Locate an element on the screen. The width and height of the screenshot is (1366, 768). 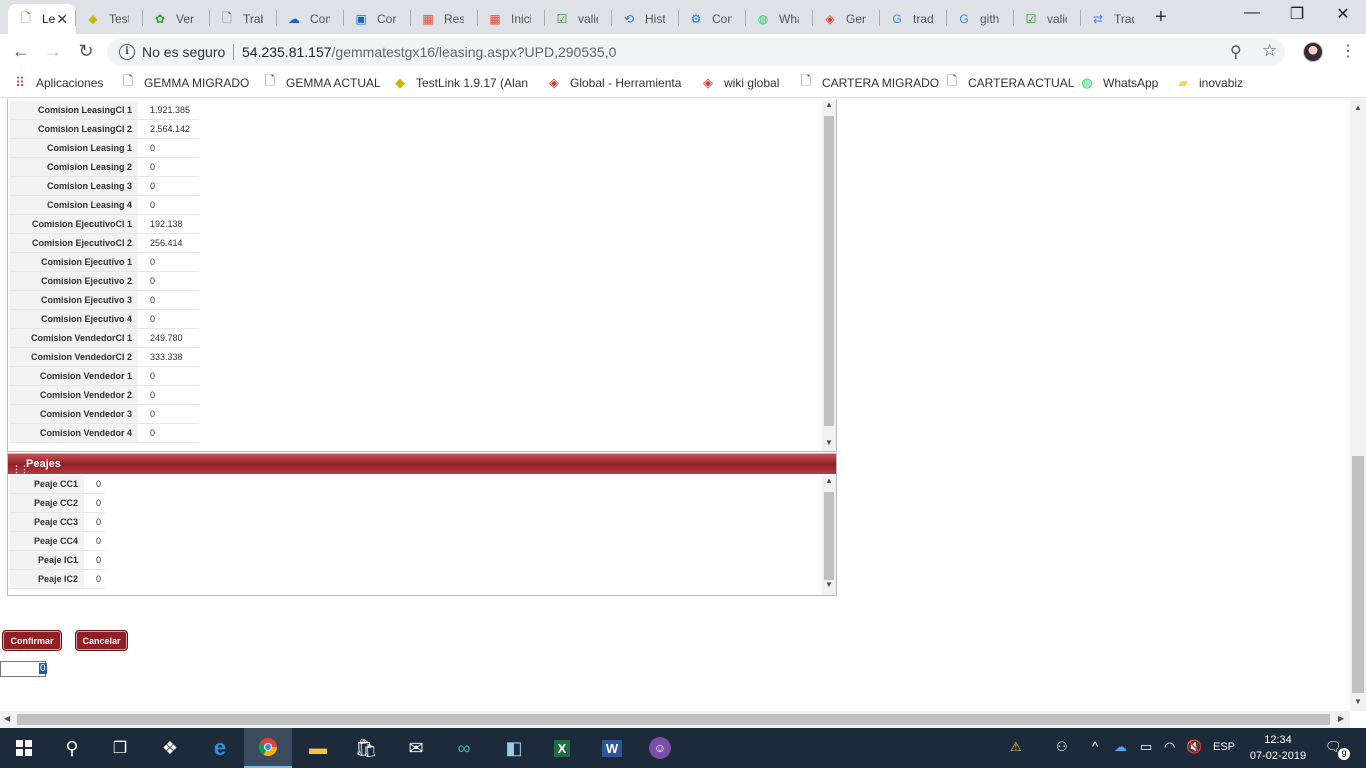
edge-icon: e is located at coordinates (220, 748).